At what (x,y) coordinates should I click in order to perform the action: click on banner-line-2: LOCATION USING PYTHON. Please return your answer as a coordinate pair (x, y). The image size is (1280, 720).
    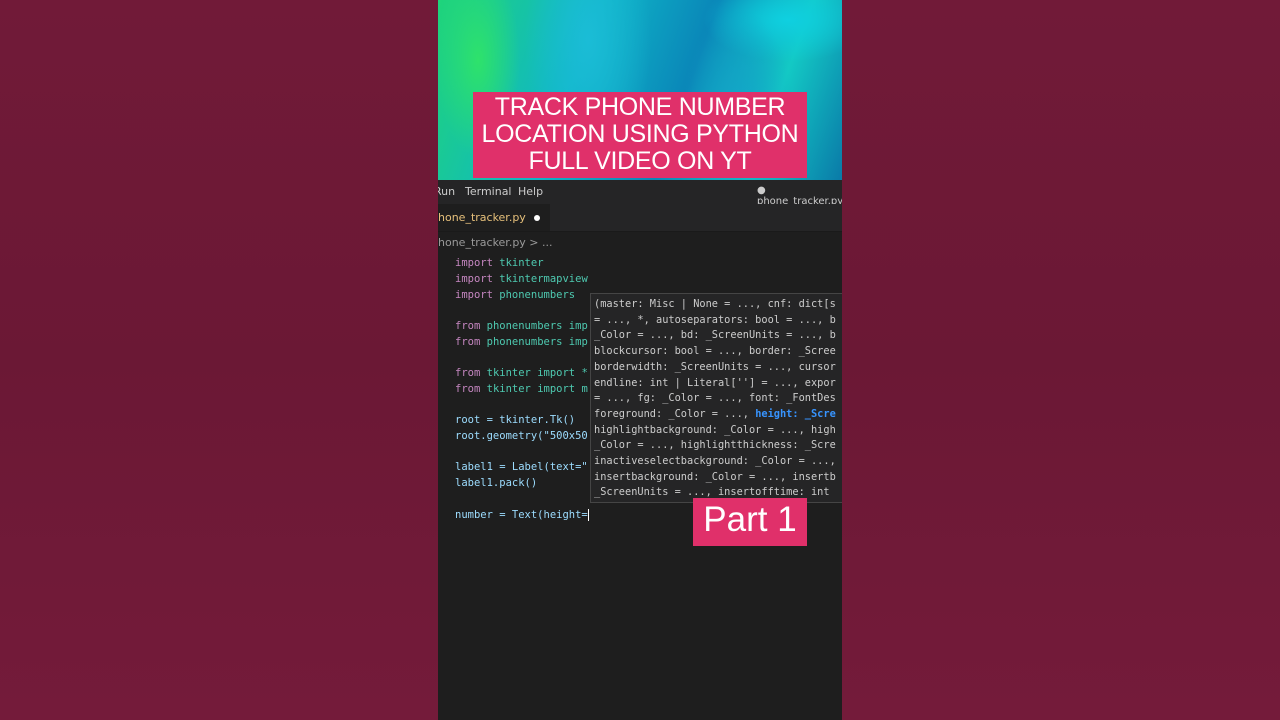
    Looking at the image, I should click on (640, 134).